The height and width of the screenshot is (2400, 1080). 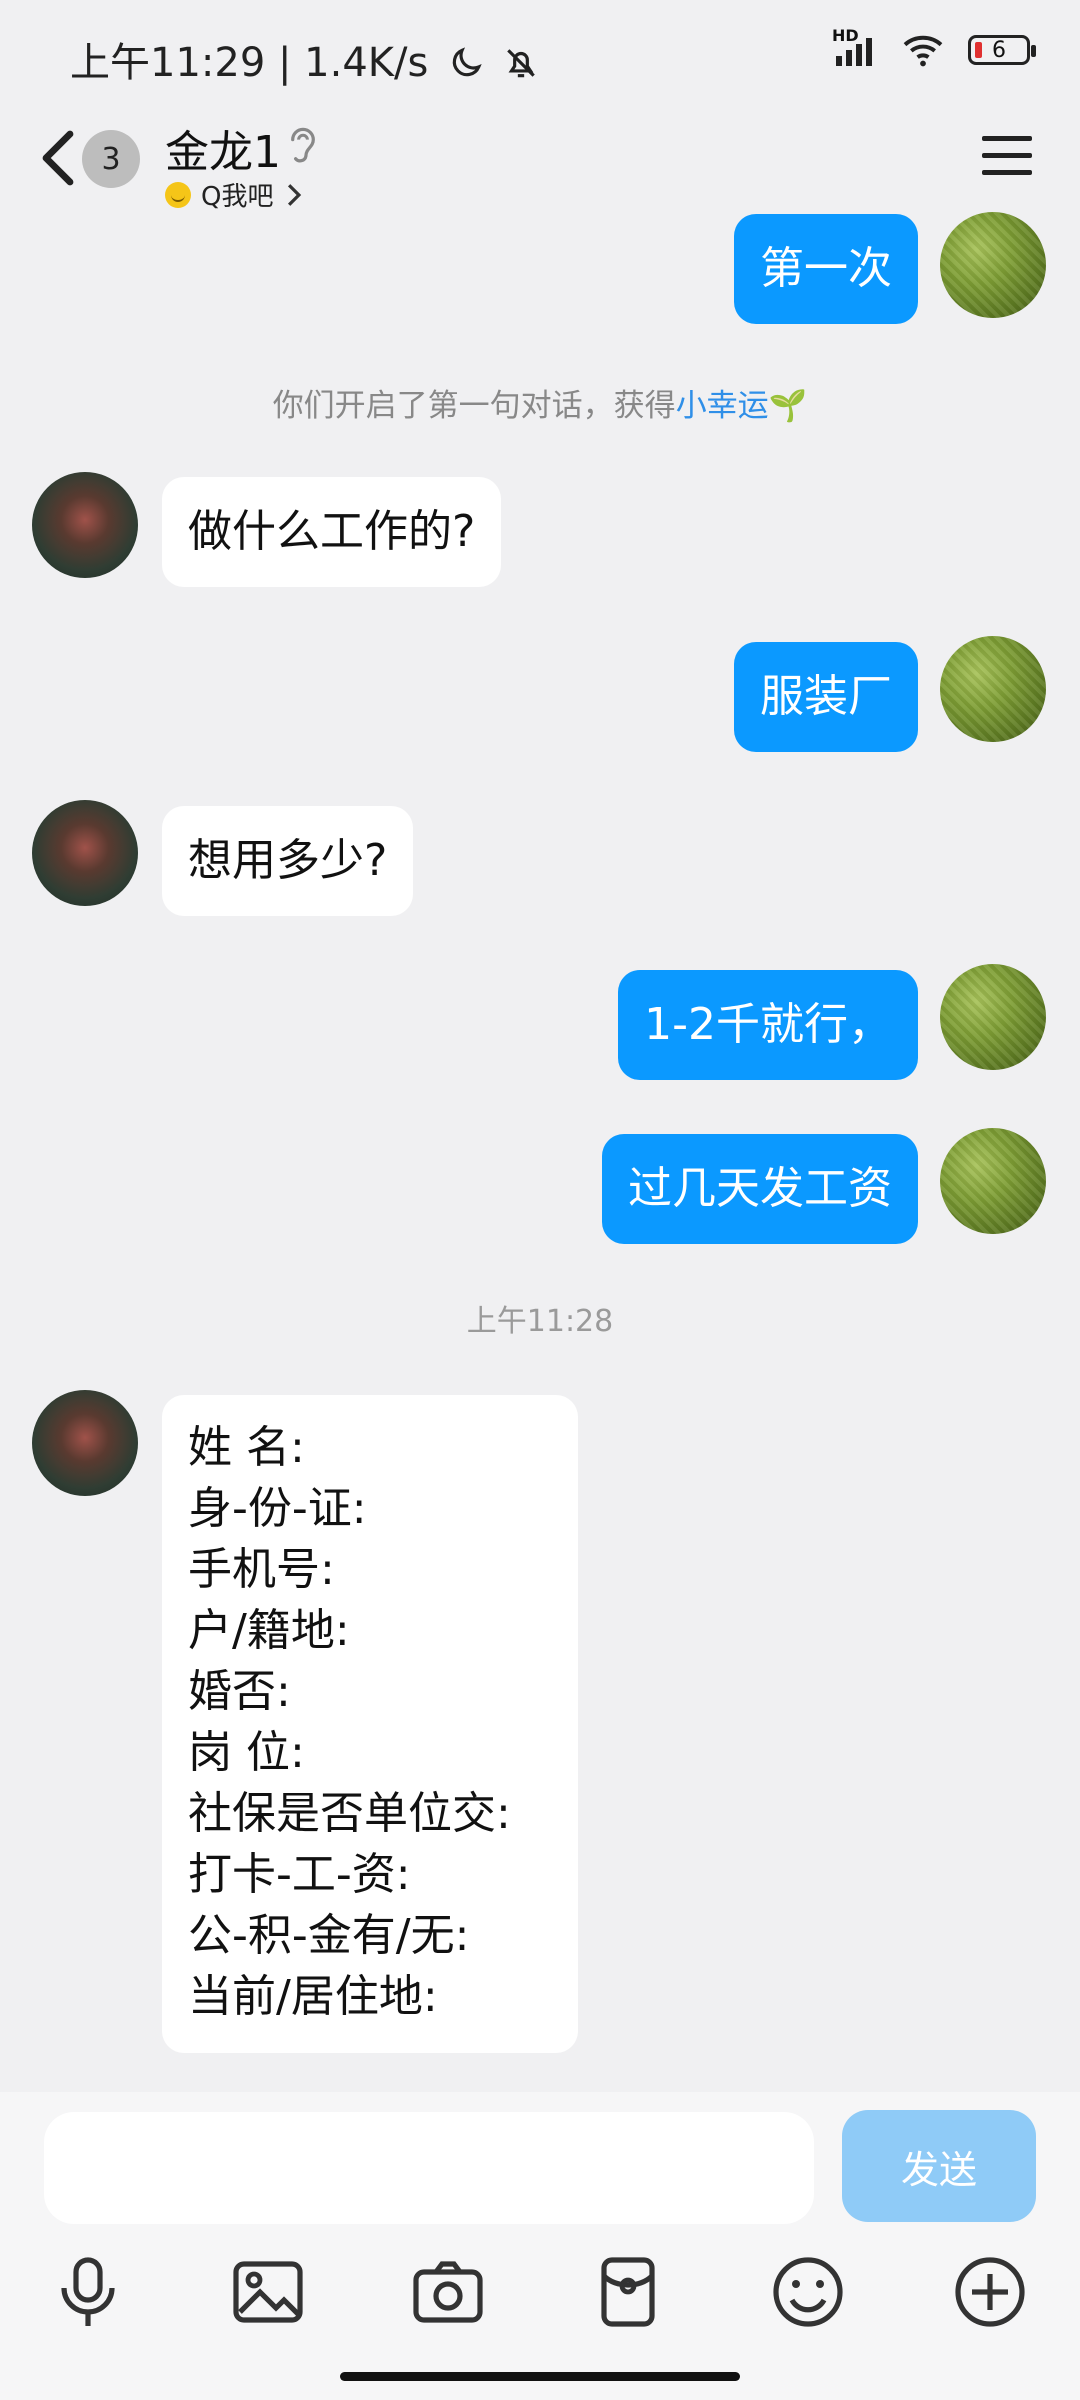 I want to click on sprout-icon: 🌱, so click(x=788, y=406).